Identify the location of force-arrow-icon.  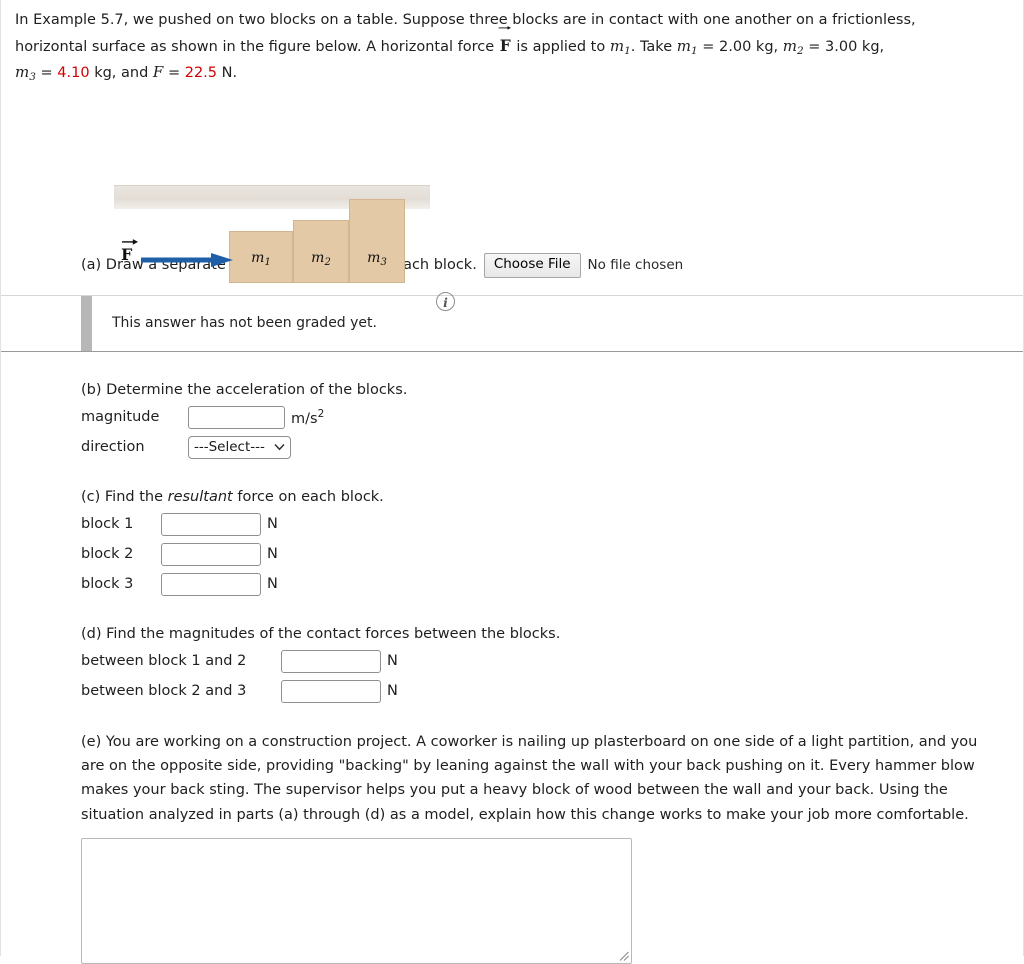
(187, 260).